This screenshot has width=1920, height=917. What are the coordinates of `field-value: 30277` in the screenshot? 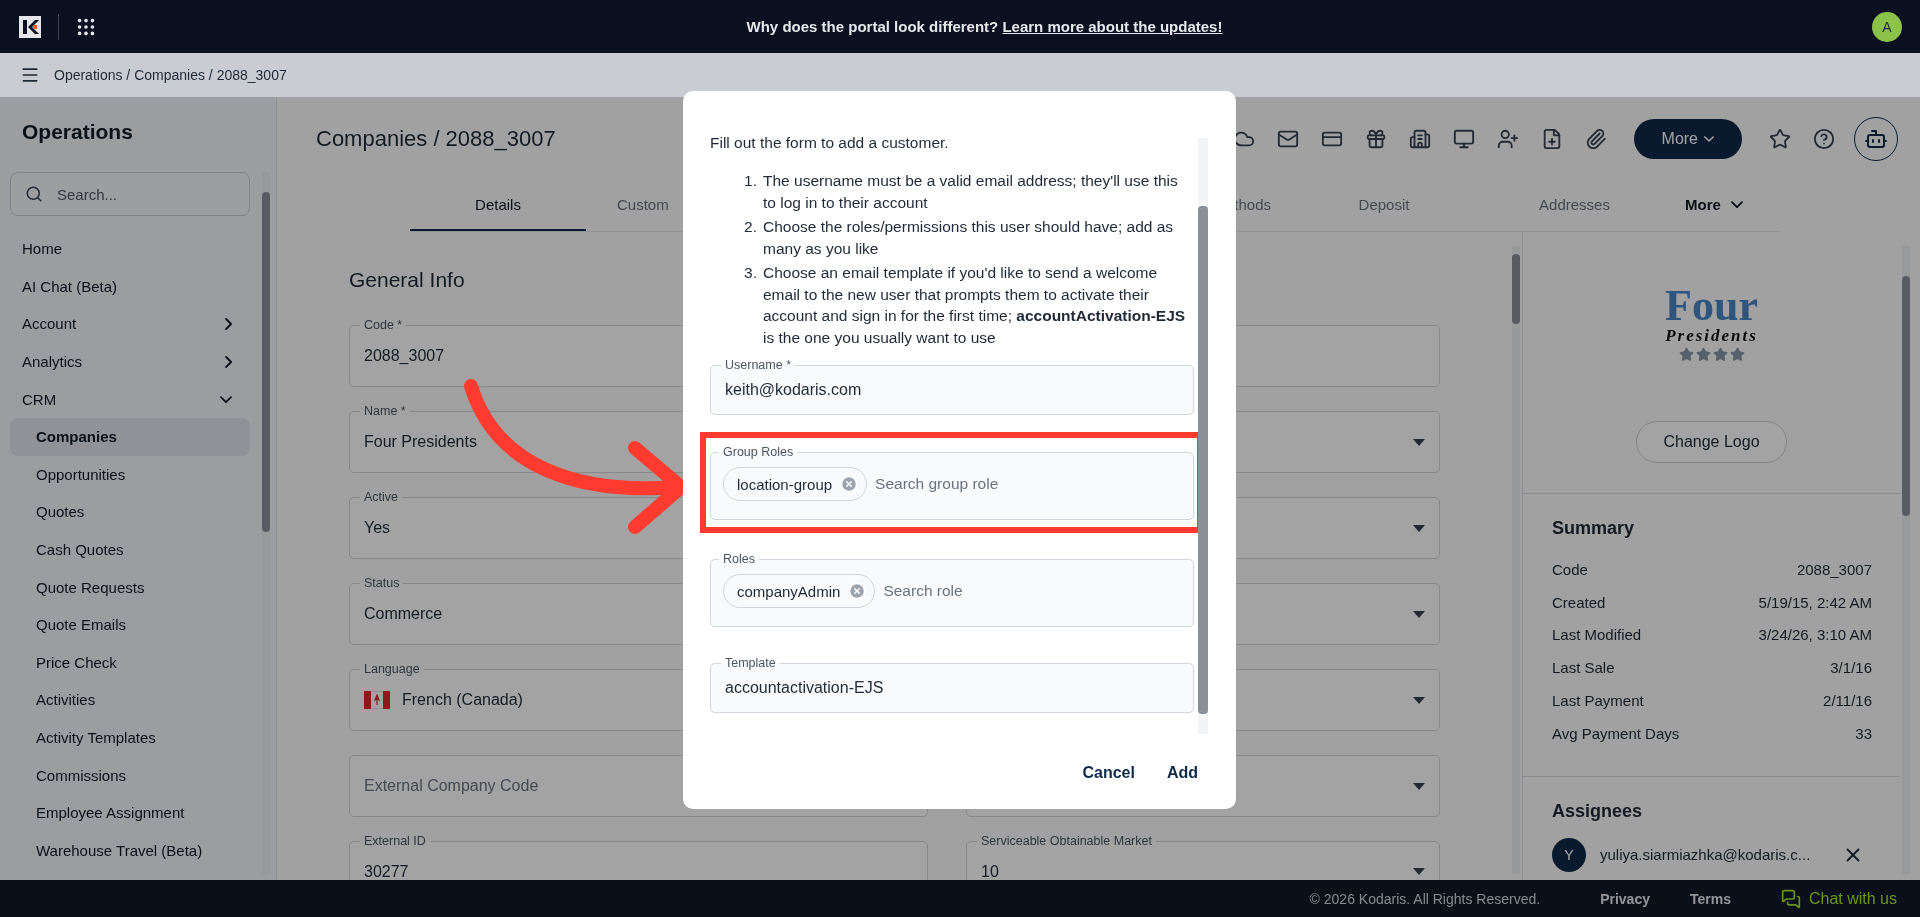 It's located at (386, 871).